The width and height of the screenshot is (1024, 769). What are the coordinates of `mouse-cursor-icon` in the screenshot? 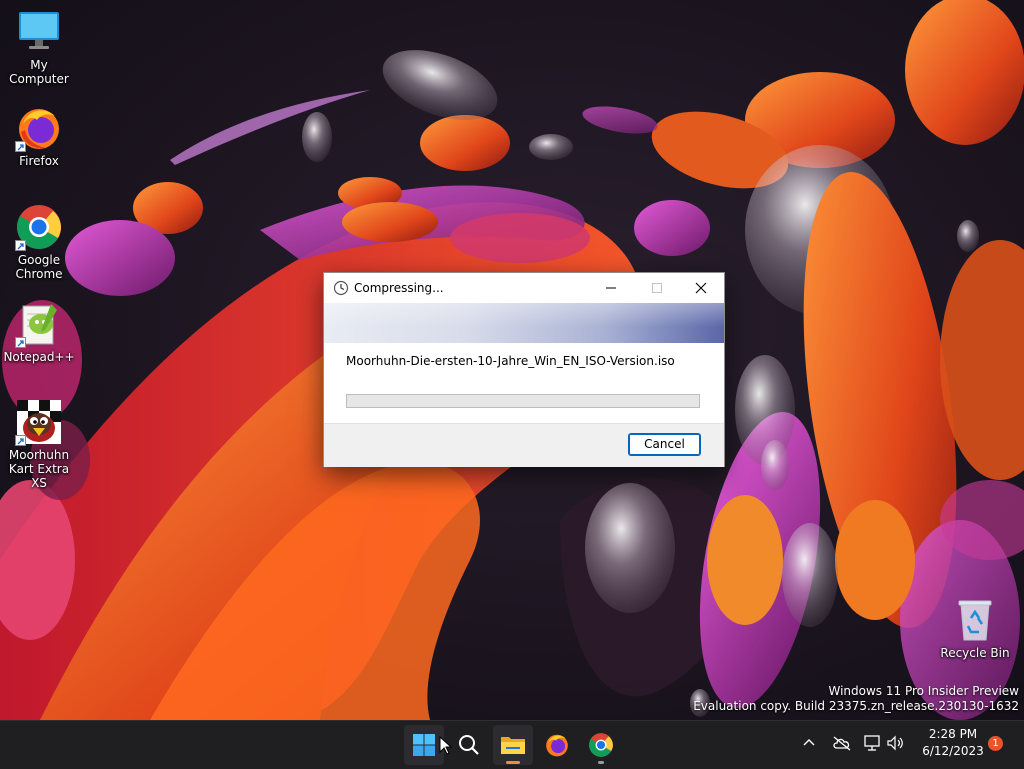 It's located at (446, 745).